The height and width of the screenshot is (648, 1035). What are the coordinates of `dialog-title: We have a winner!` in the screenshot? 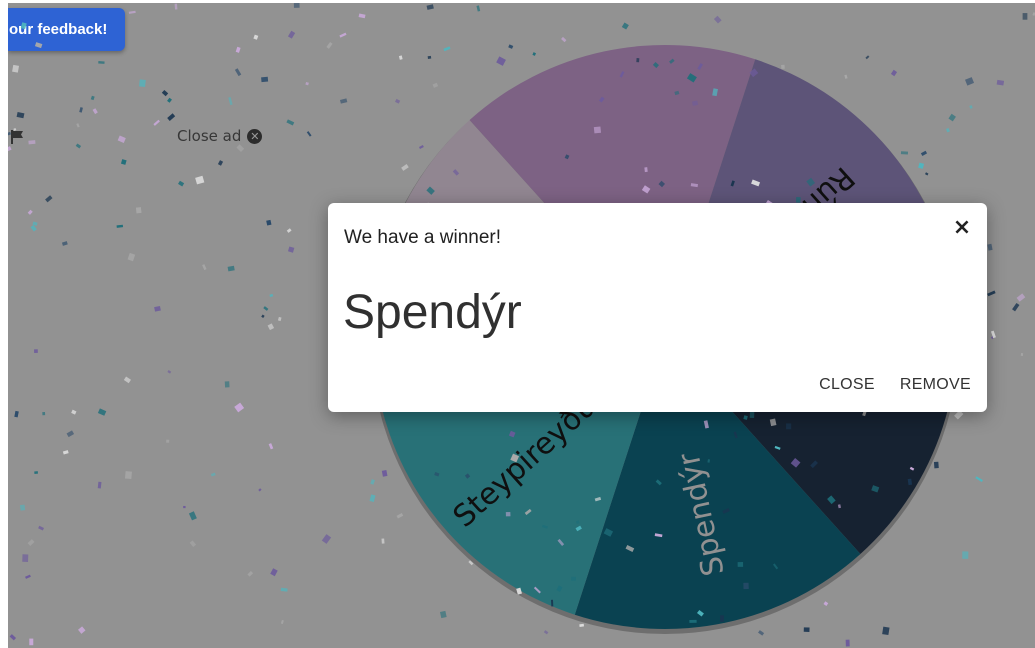 It's located at (423, 237).